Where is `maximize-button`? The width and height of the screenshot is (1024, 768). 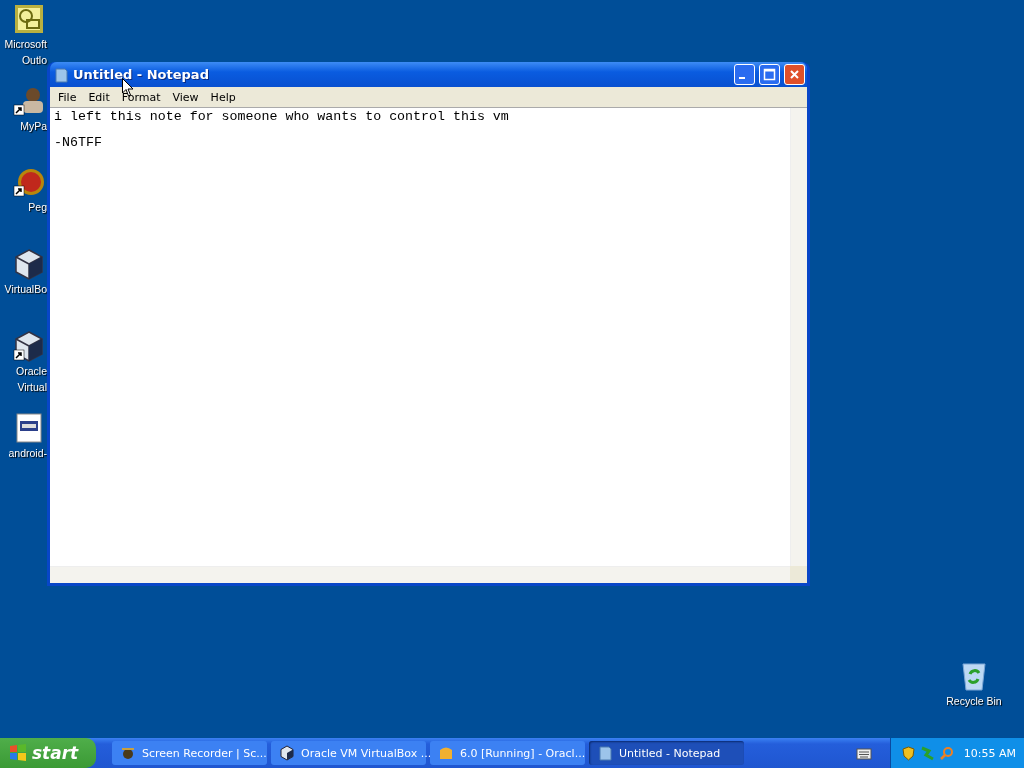
maximize-button is located at coordinates (769, 74).